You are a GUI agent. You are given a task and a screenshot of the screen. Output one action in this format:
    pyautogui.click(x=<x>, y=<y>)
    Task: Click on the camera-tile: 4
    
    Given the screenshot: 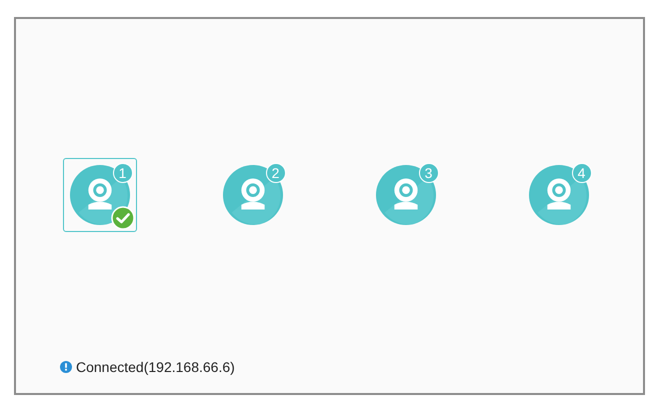 What is the action you would take?
    pyautogui.click(x=559, y=195)
    